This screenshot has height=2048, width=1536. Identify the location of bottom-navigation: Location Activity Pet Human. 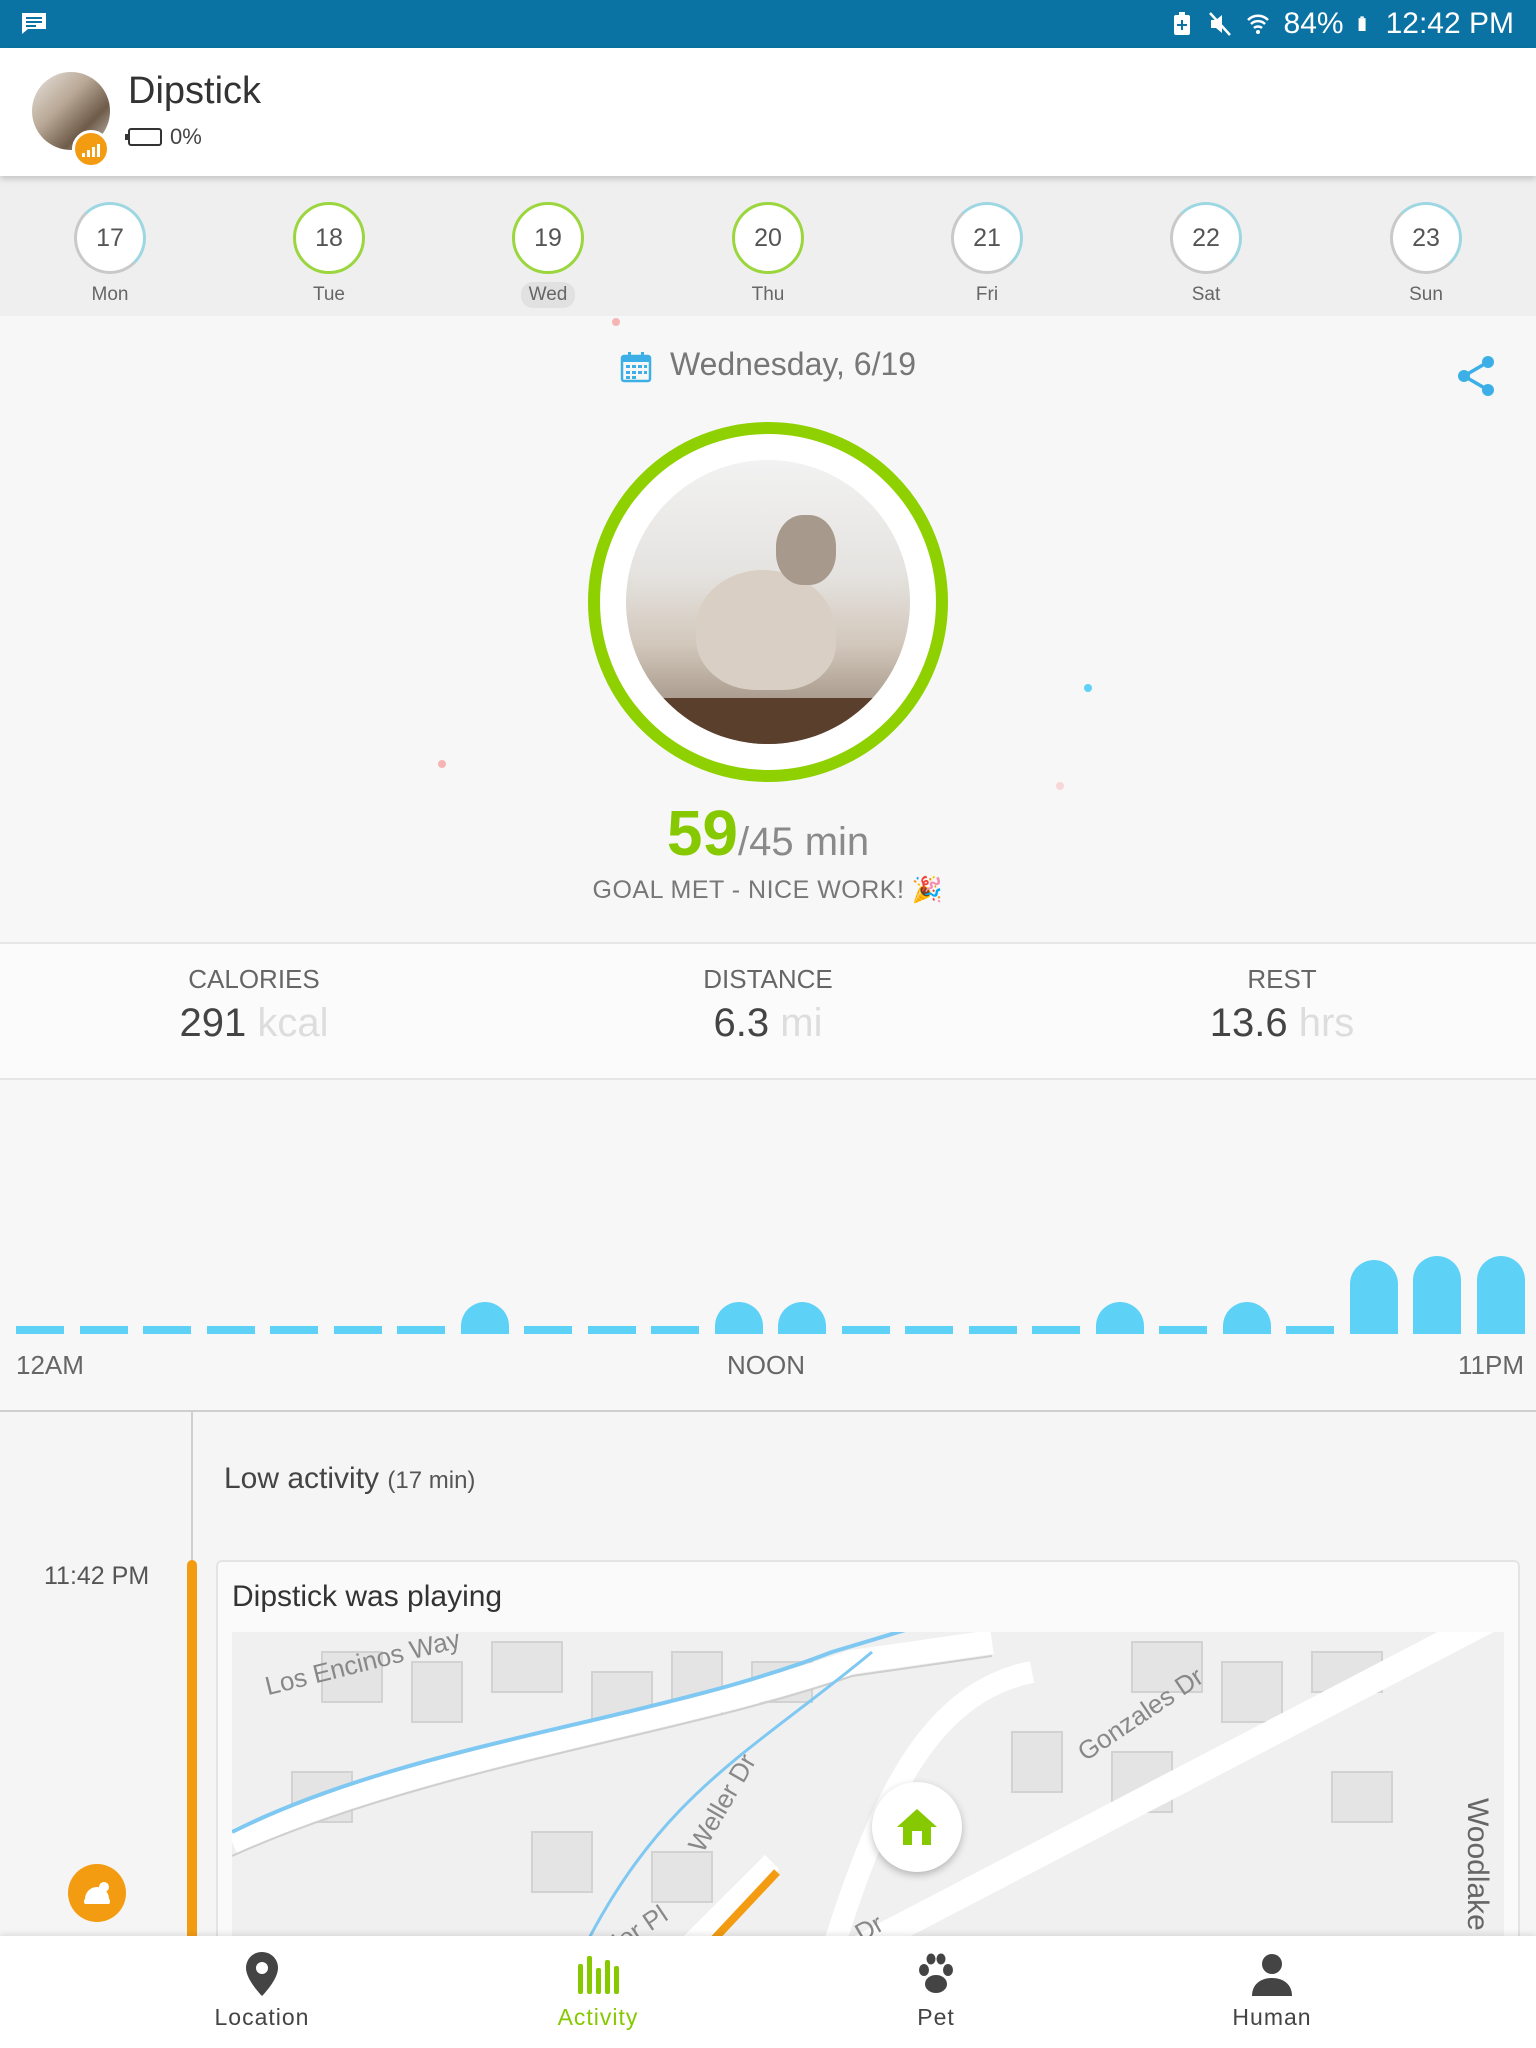
(768, 1992).